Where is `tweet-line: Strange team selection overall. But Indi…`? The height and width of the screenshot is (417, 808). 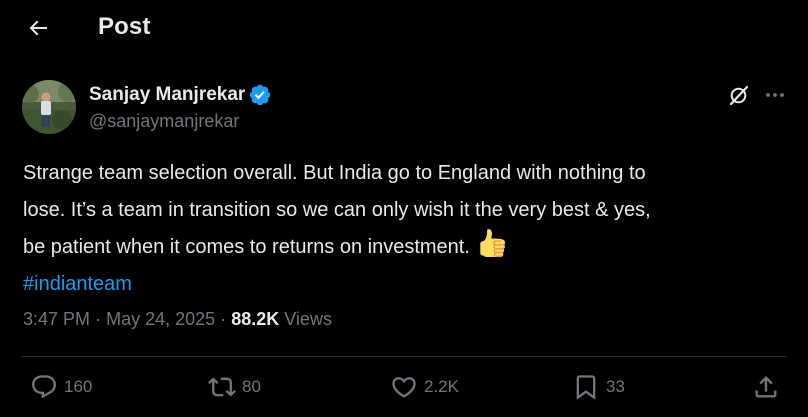 tweet-line: Strange team selection overall. But Indi… is located at coordinates (334, 173).